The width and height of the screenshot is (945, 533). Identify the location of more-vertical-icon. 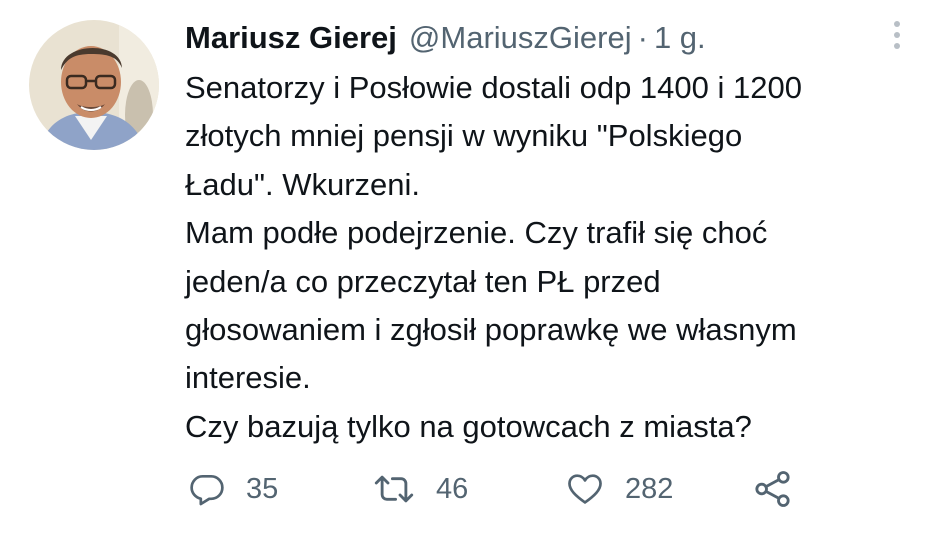
(897, 35).